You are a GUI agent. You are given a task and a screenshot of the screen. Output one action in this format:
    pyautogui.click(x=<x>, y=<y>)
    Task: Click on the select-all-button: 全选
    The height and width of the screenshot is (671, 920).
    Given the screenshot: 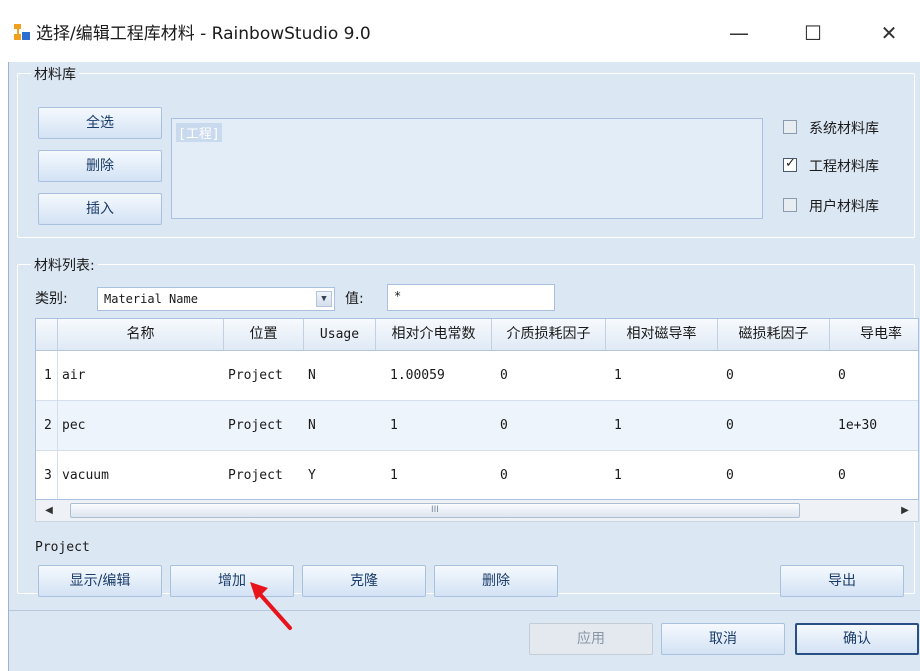 What is the action you would take?
    pyautogui.click(x=100, y=123)
    